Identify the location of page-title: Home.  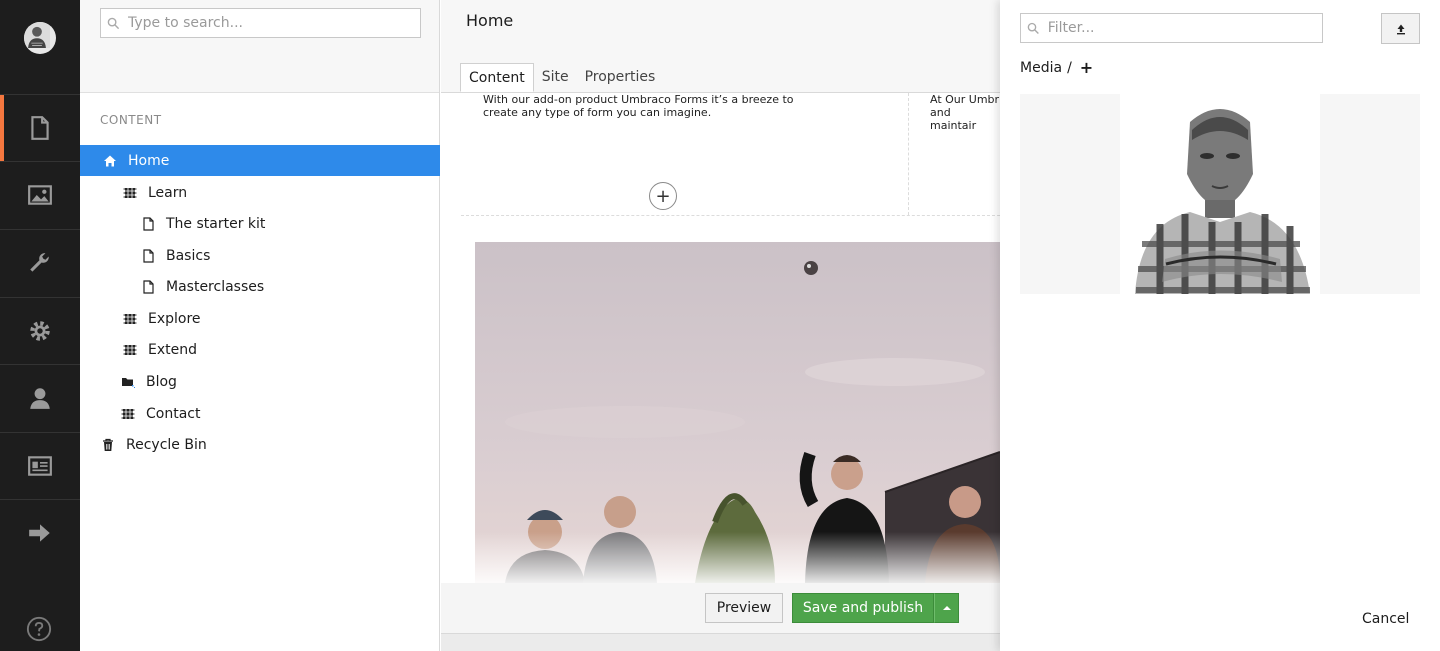
(489, 20).